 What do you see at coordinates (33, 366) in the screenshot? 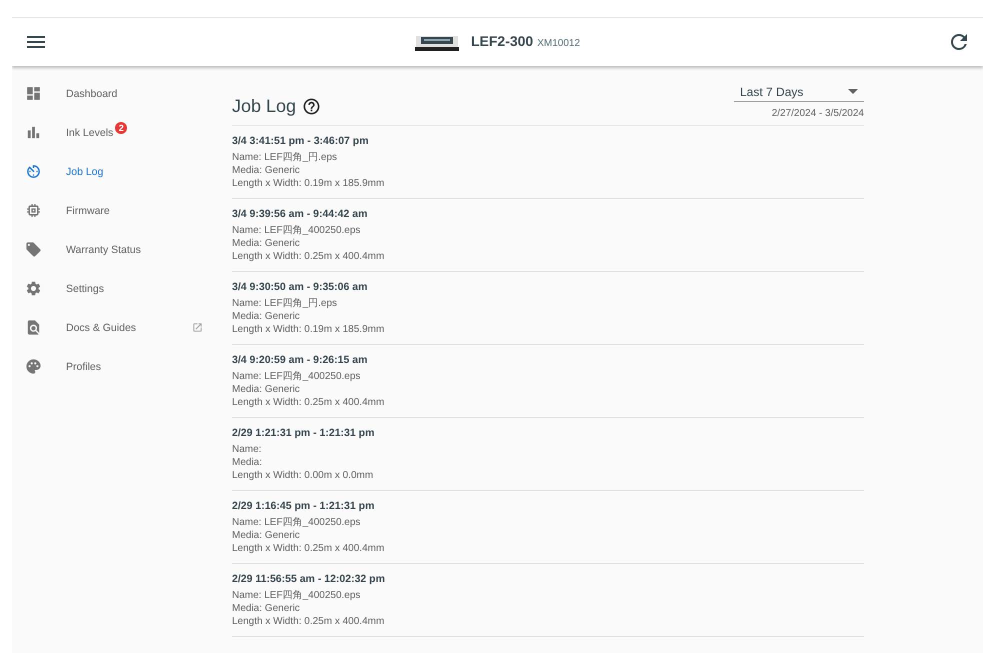
I see `palette-icon` at bounding box center [33, 366].